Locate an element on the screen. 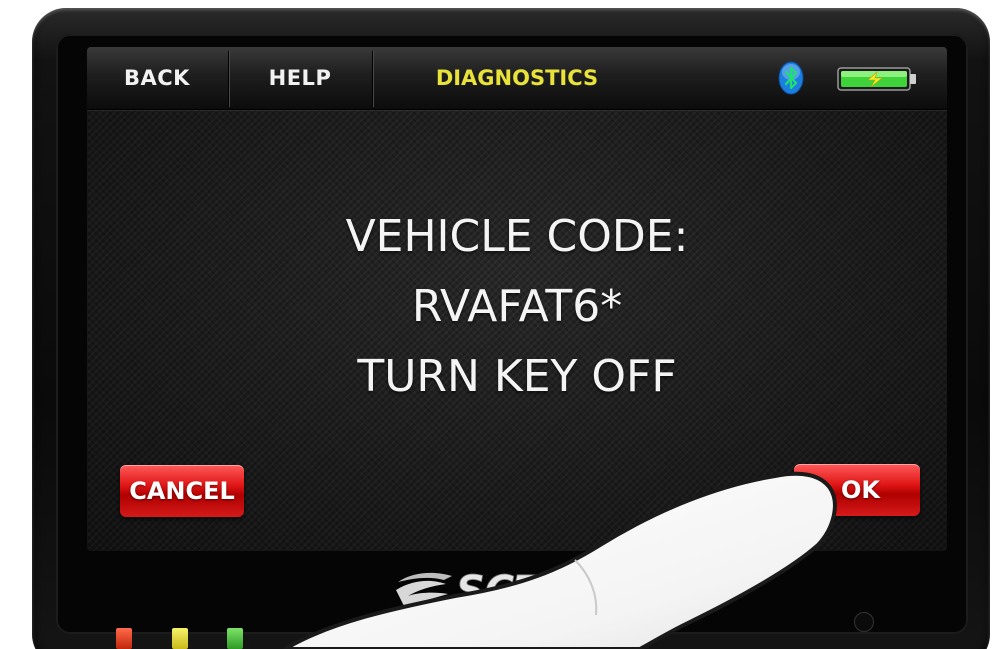 The image size is (993, 649). ok-button: OK is located at coordinates (857, 490).